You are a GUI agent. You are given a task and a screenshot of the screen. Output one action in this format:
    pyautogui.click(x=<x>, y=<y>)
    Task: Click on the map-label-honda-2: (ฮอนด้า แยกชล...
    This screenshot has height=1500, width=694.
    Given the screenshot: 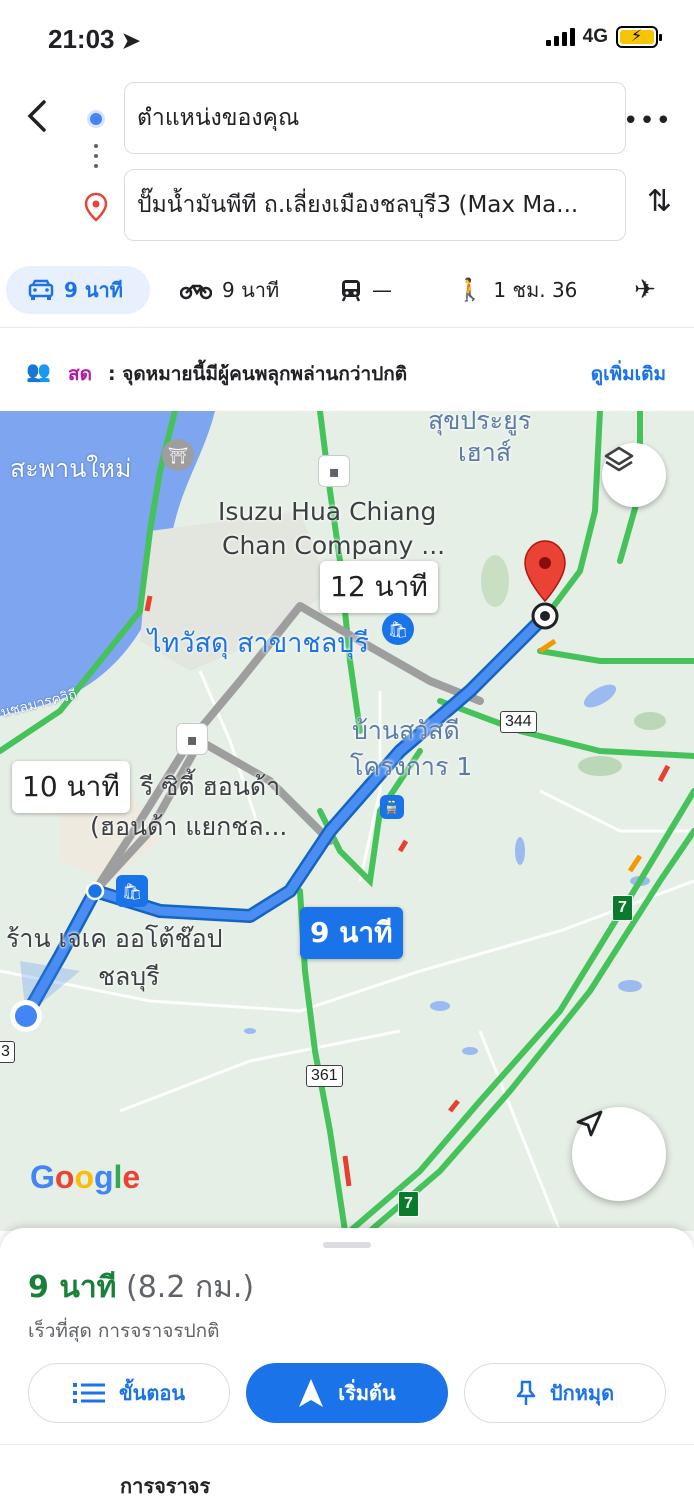 What is the action you would take?
    pyautogui.click(x=189, y=826)
    